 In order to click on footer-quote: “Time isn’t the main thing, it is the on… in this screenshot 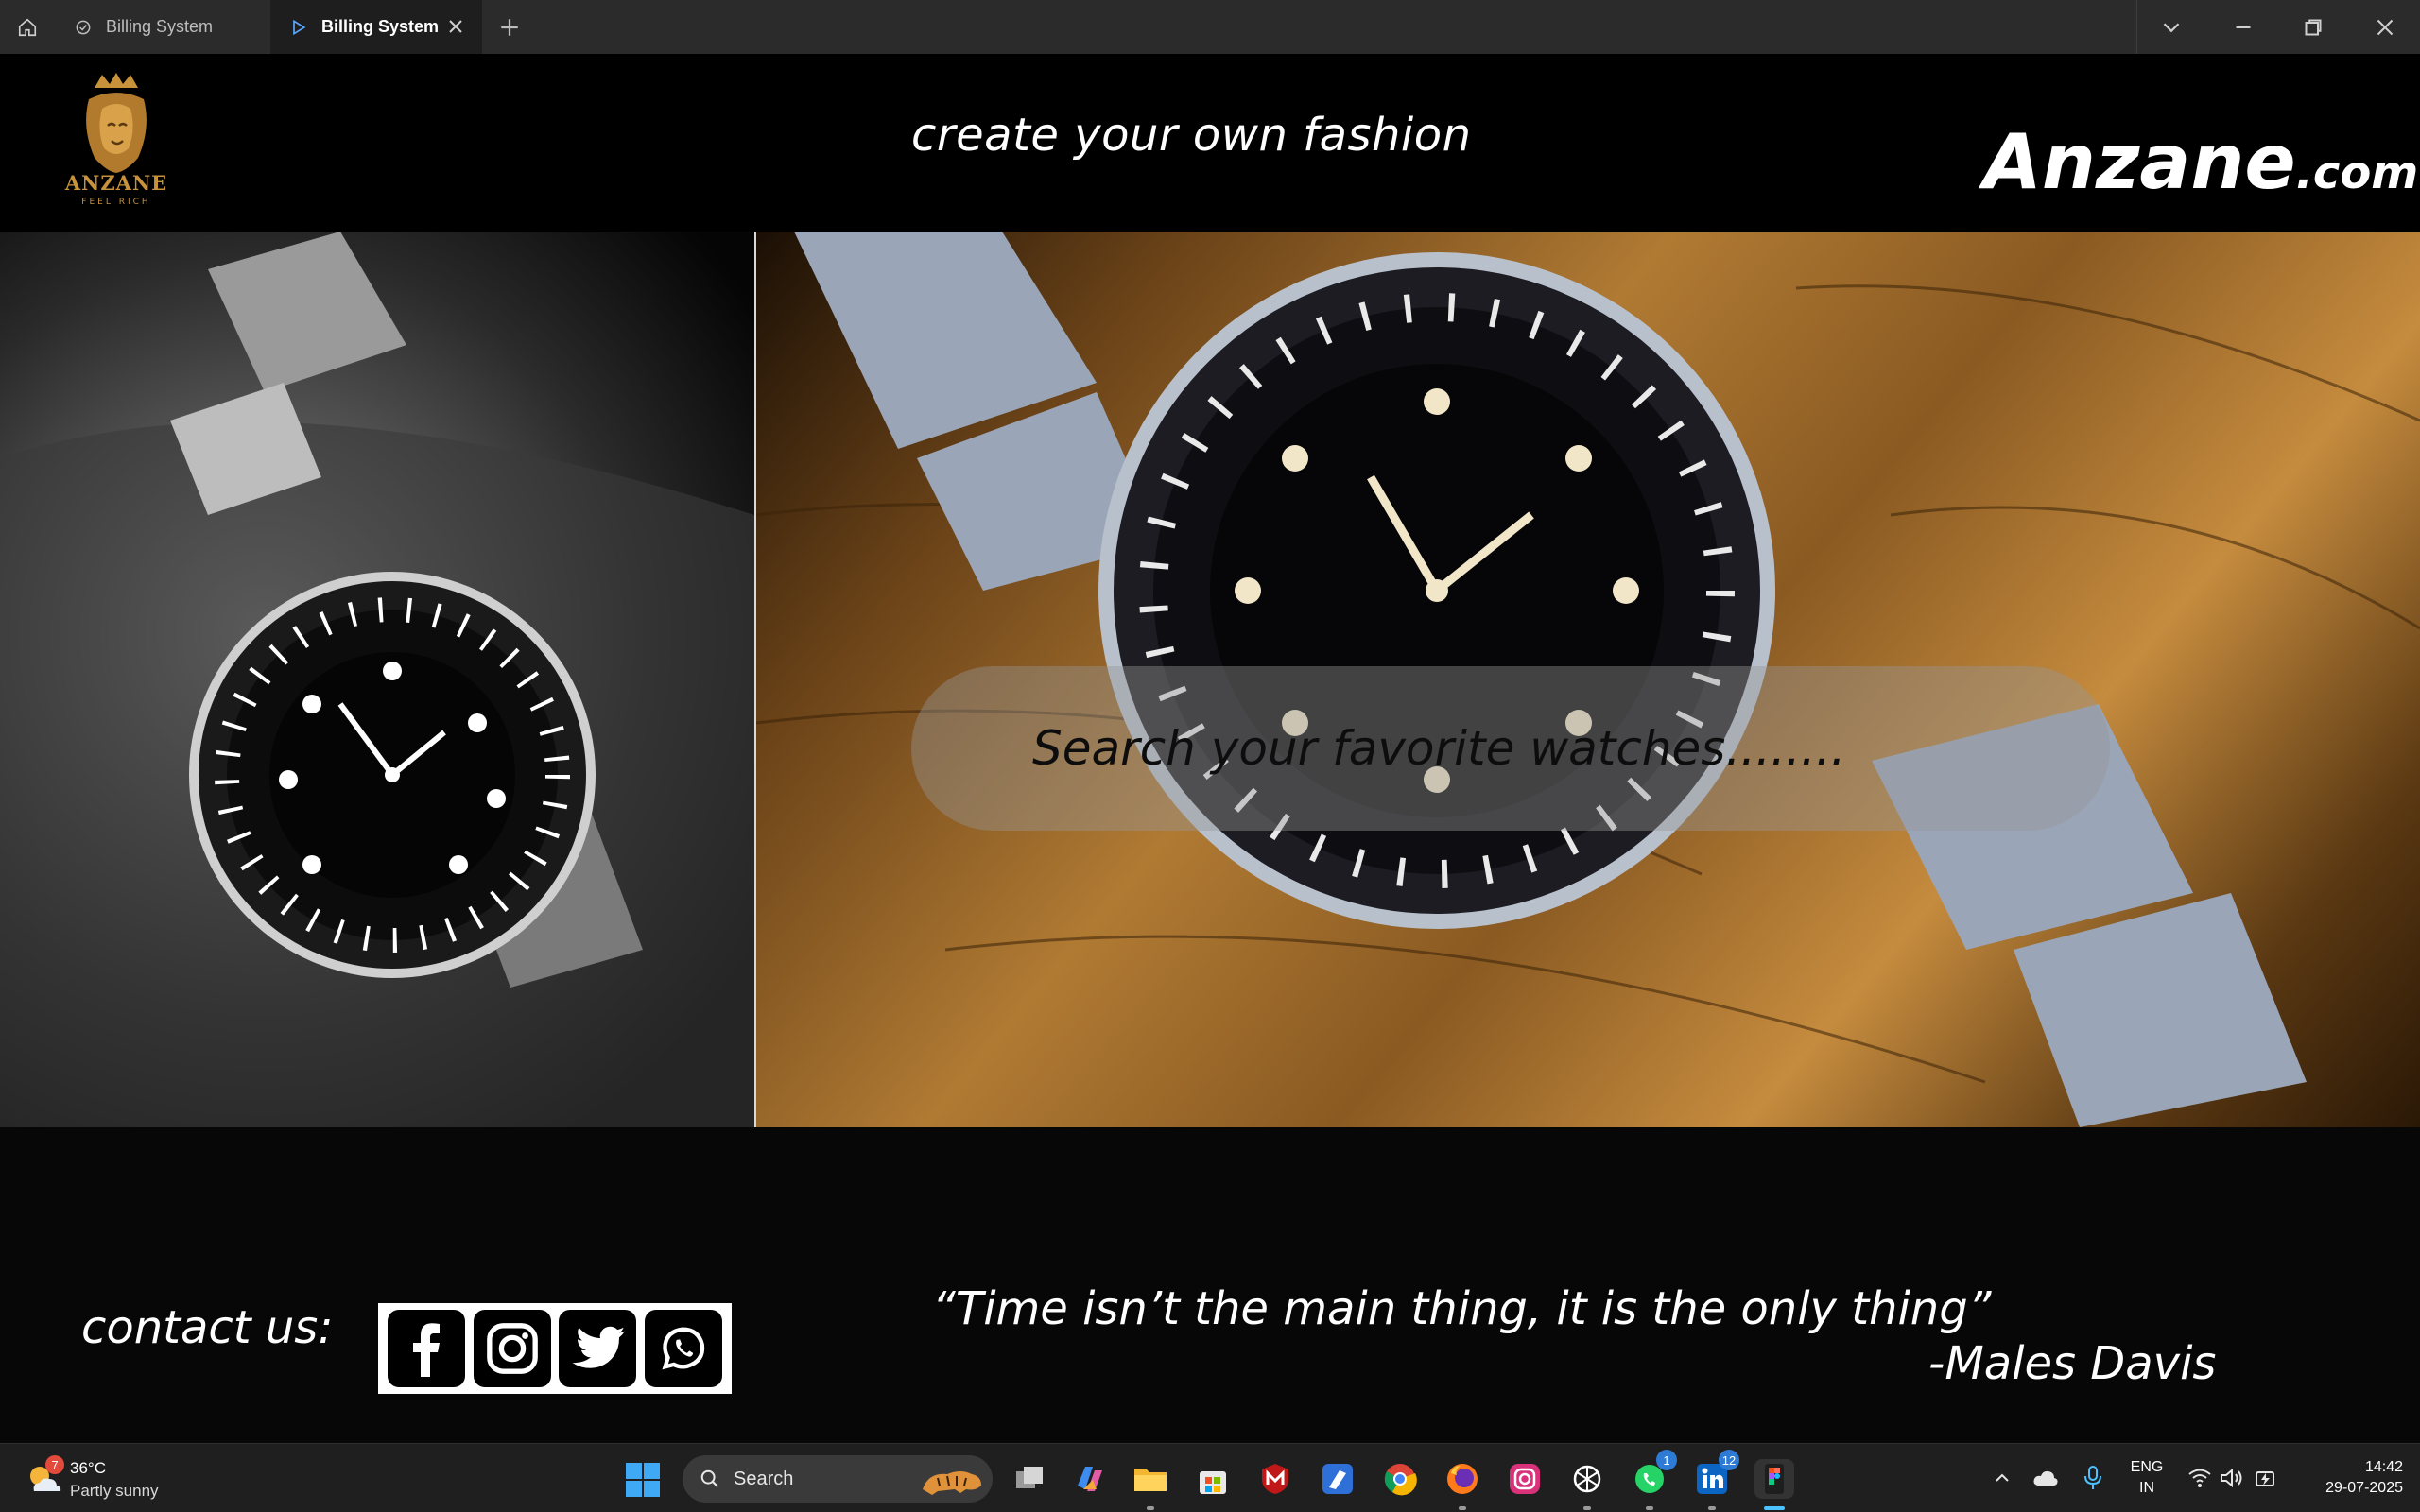, I will do `click(1462, 1308)`.